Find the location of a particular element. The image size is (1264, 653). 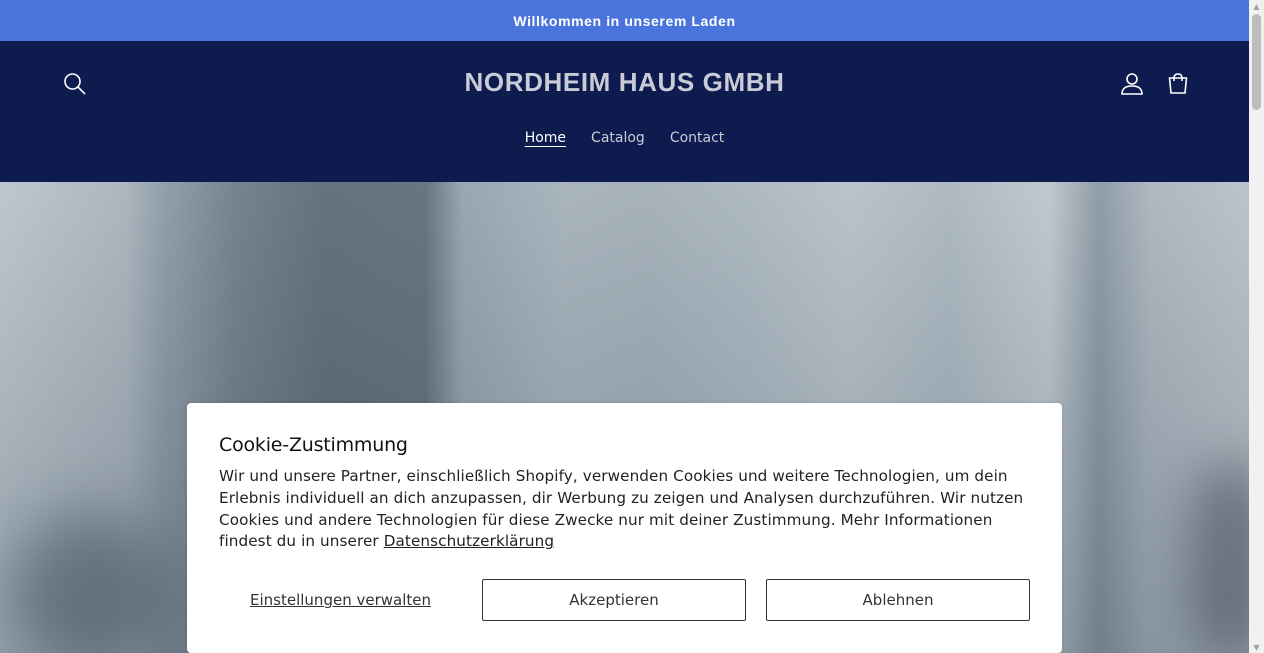

manage-settings-button: Einstellungen verwalten is located at coordinates (340, 600).